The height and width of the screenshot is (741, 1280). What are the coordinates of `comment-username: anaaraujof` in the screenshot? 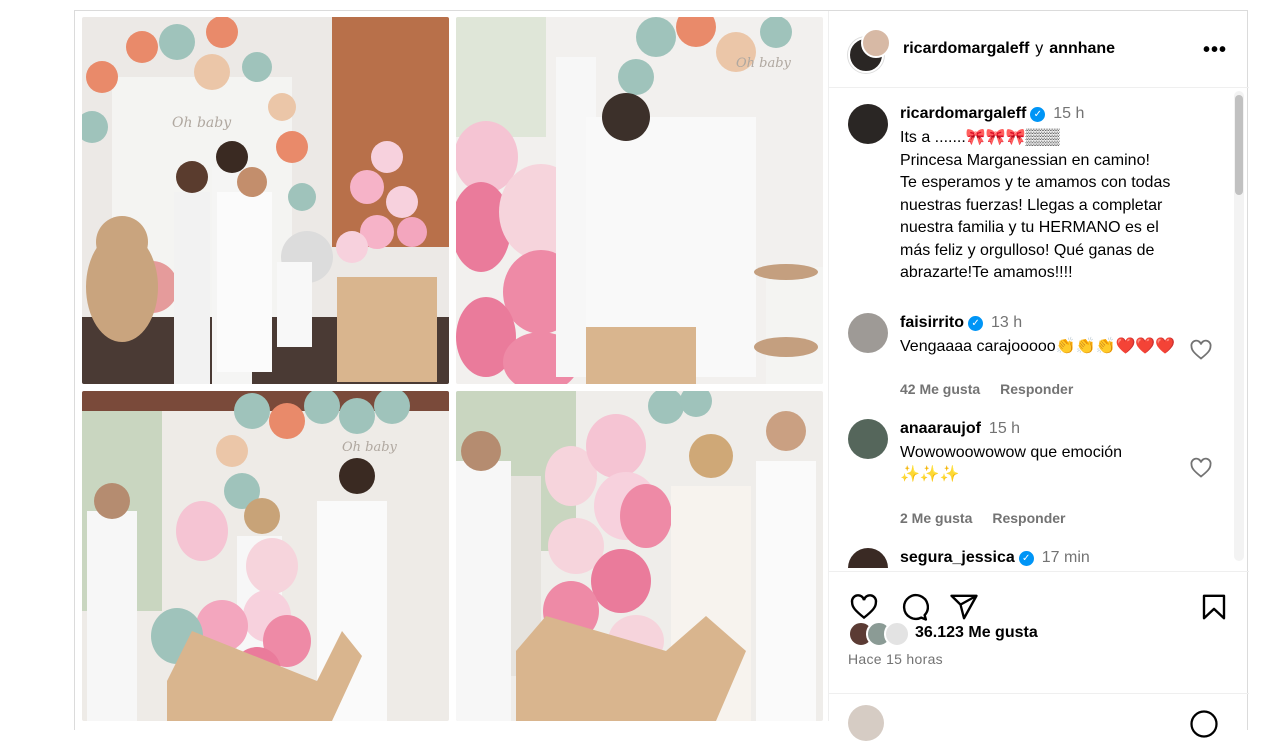 It's located at (940, 428).